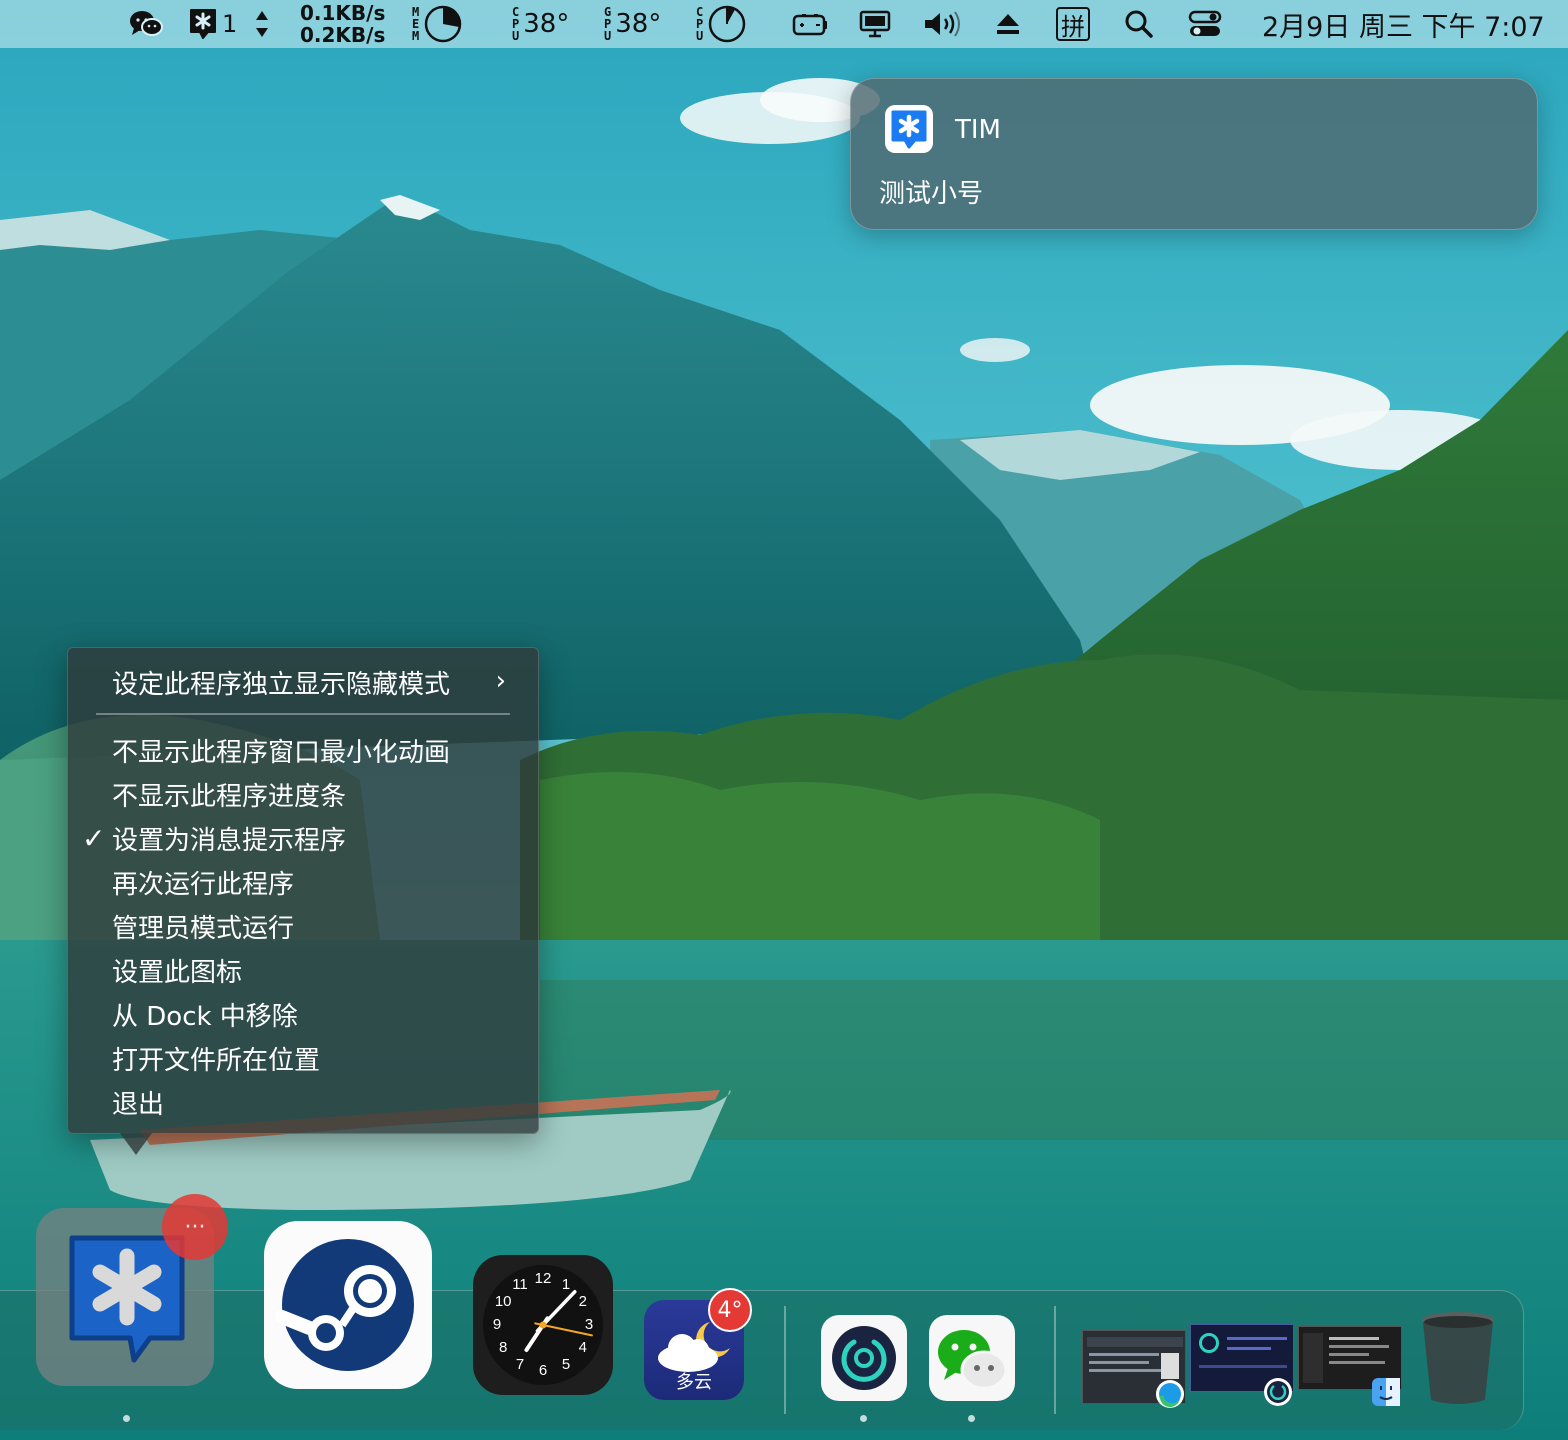 The height and width of the screenshot is (1440, 1568). What do you see at coordinates (1194, 154) in the screenshot?
I see `notification-banner: TIM 测试小号` at bounding box center [1194, 154].